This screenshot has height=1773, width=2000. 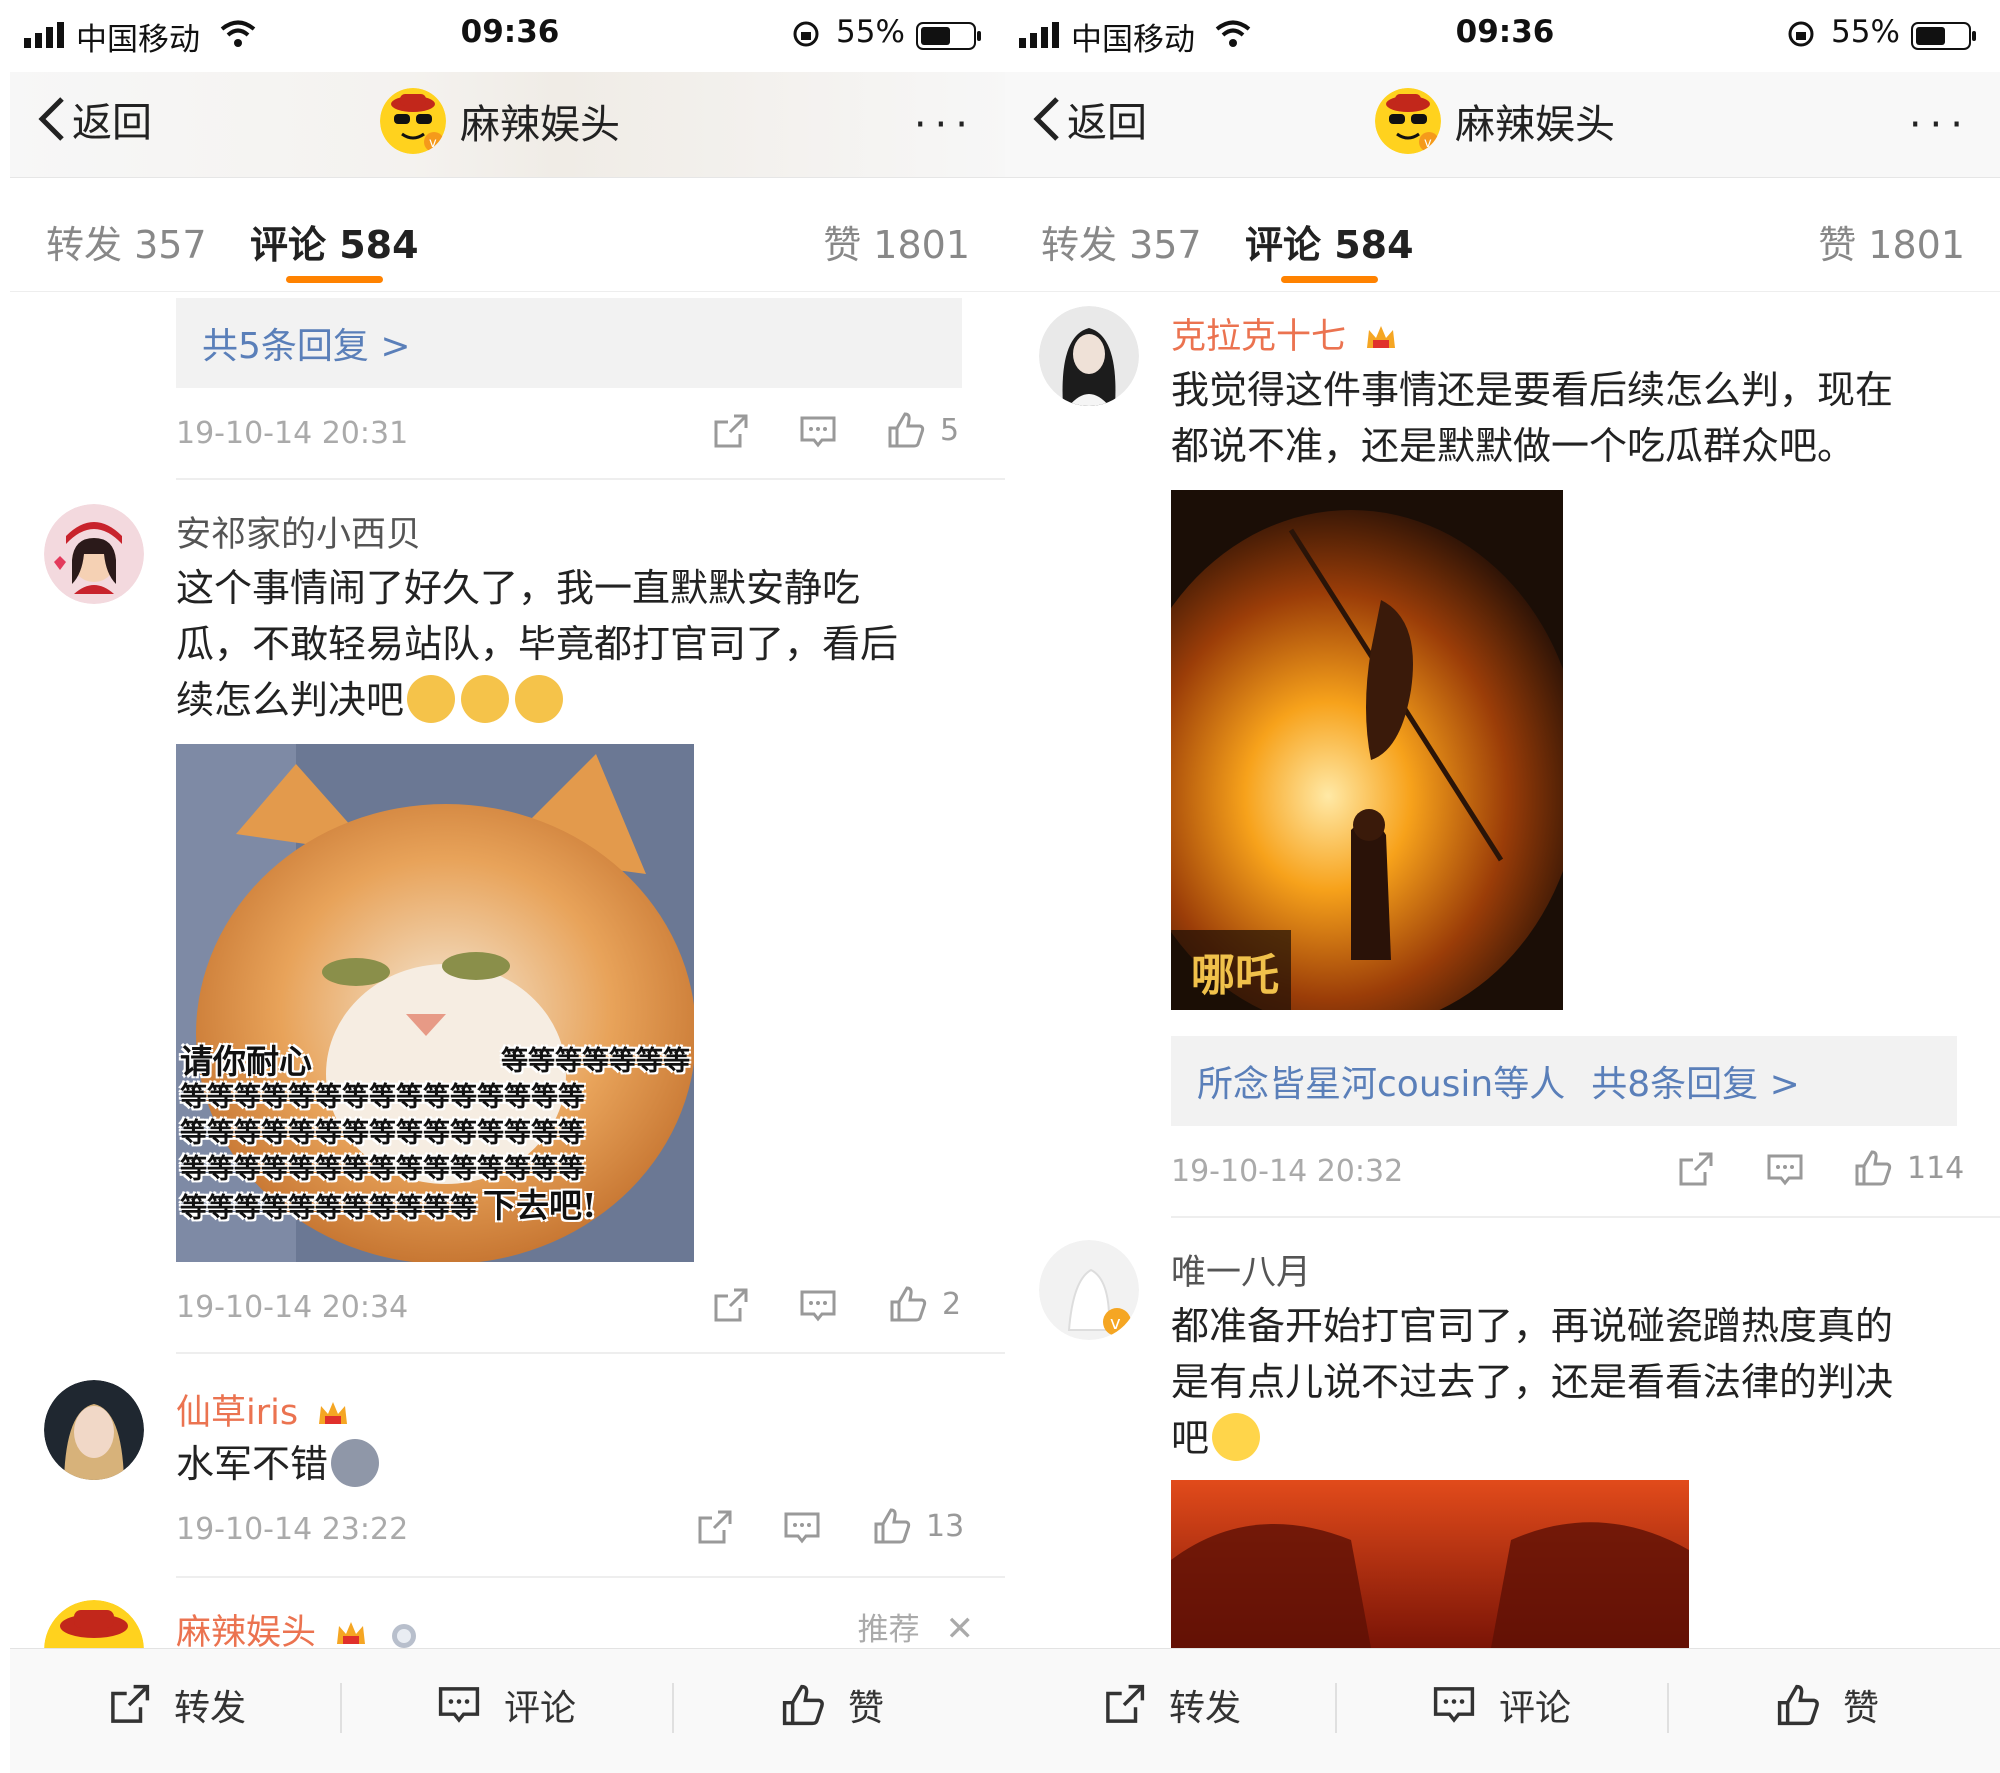 What do you see at coordinates (1513, 446) in the screenshot?
I see `comment-line: 都说不准，还是默默做一个吃瓜群众吧。` at bounding box center [1513, 446].